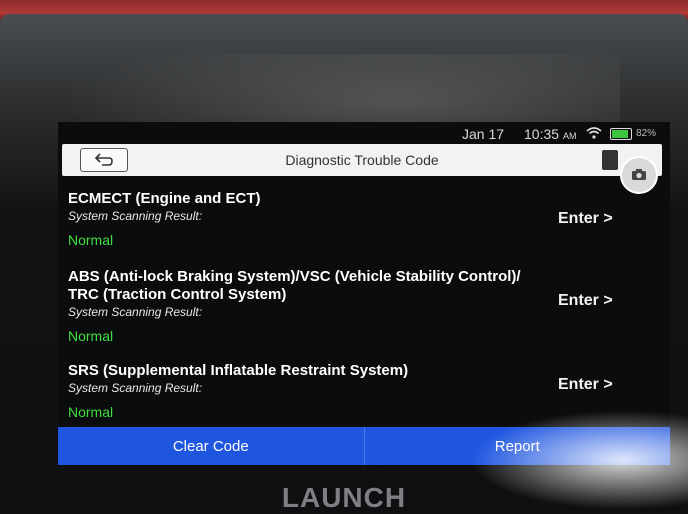 The height and width of the screenshot is (514, 688). What do you see at coordinates (344, 497) in the screenshot?
I see `brand-logo: LAUNCH` at bounding box center [344, 497].